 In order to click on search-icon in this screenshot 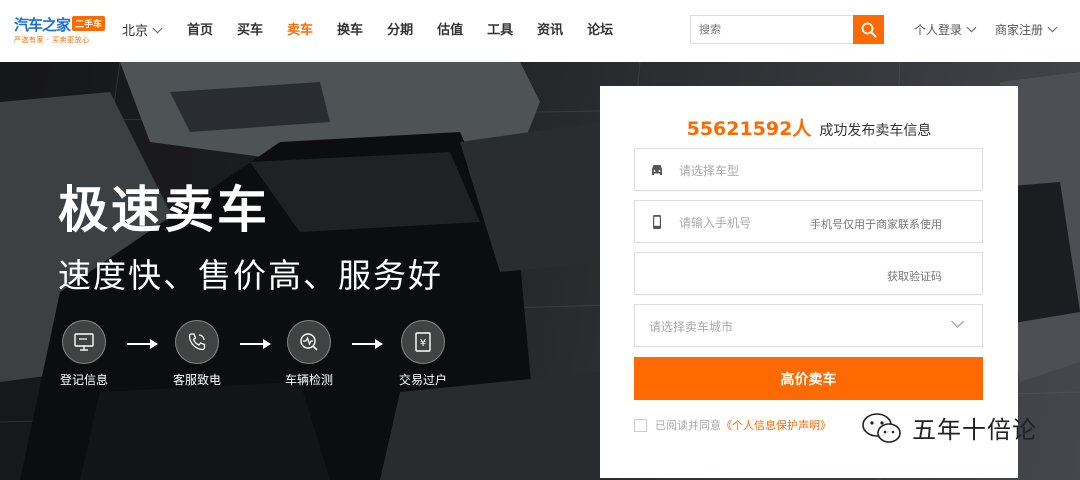, I will do `click(868, 29)`.